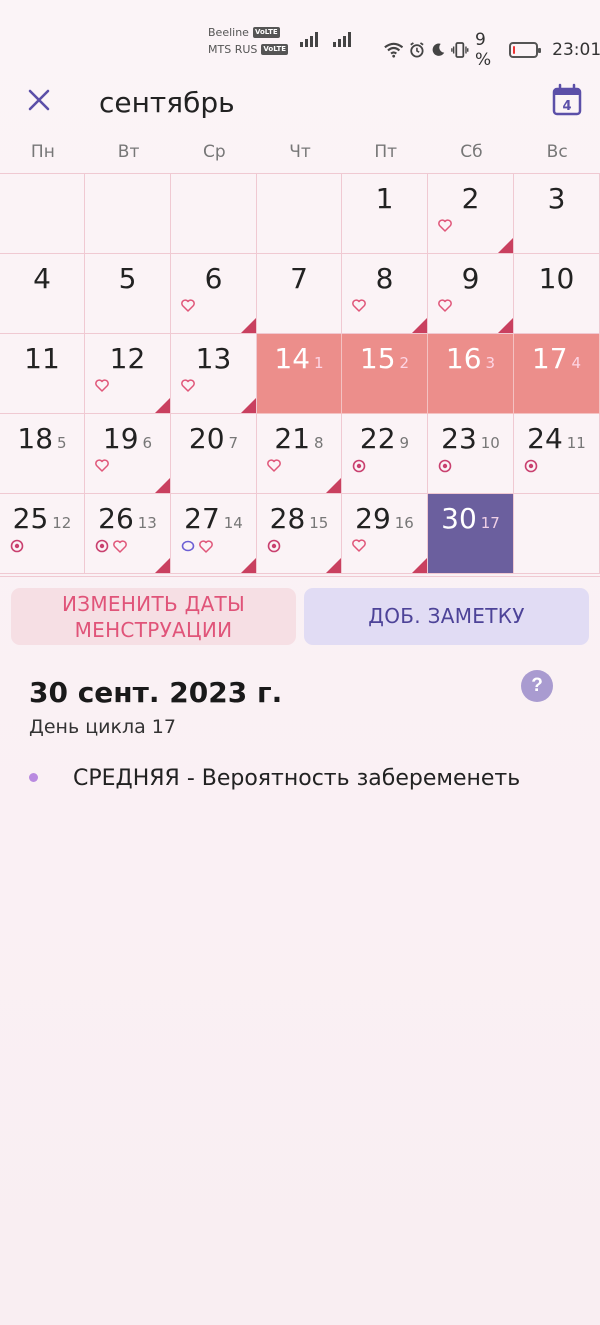 This screenshot has height=1325, width=600. What do you see at coordinates (213, 518) in the screenshot?
I see `day-number-group: 27 14` at bounding box center [213, 518].